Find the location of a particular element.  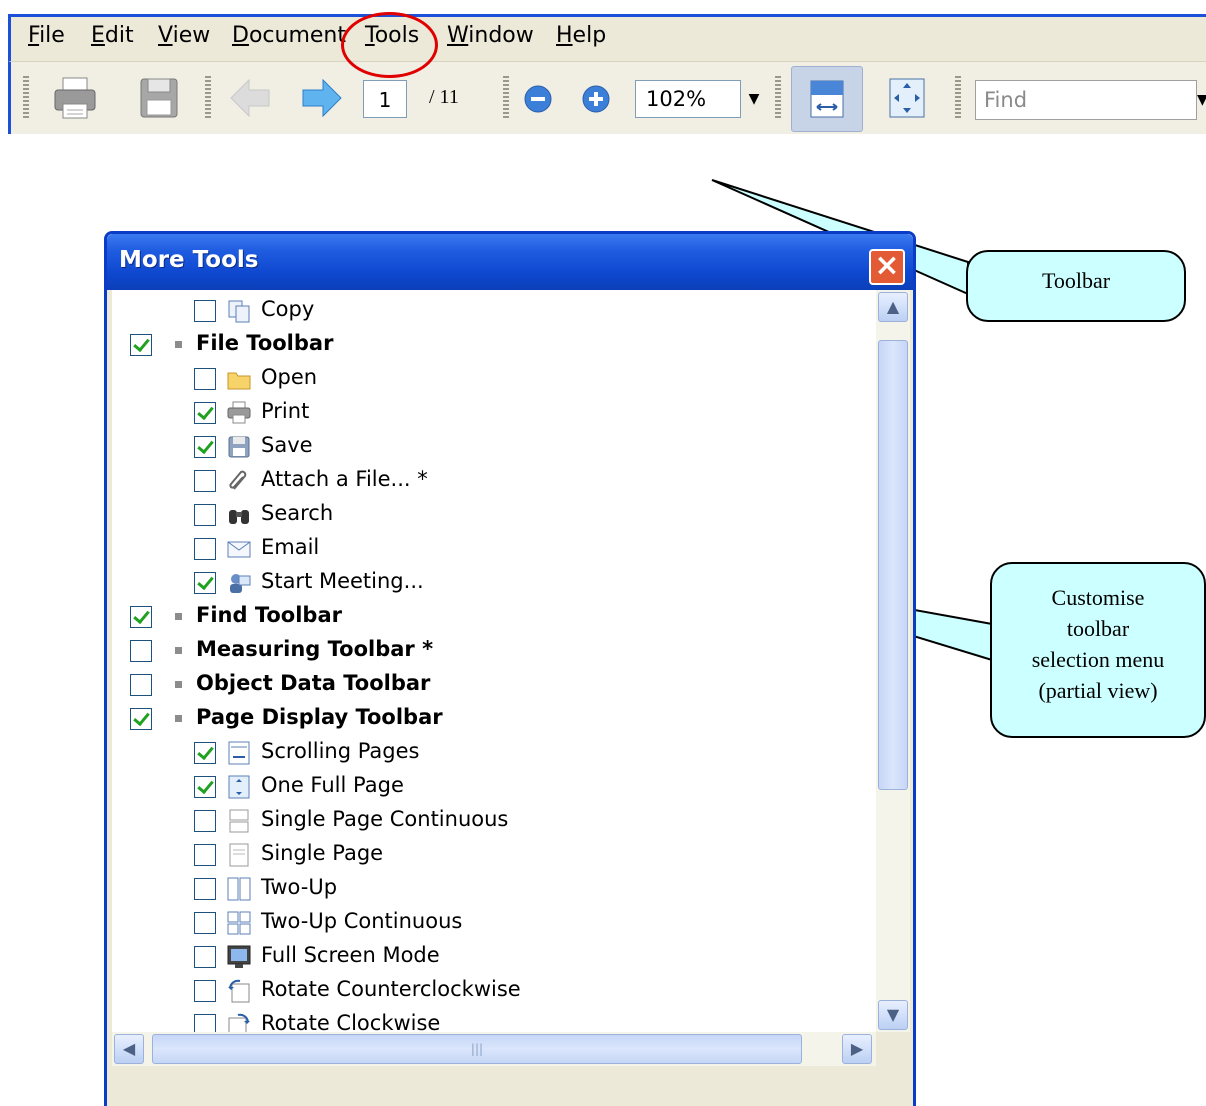

scroll-down-button: ▼ is located at coordinates (893, 1015).